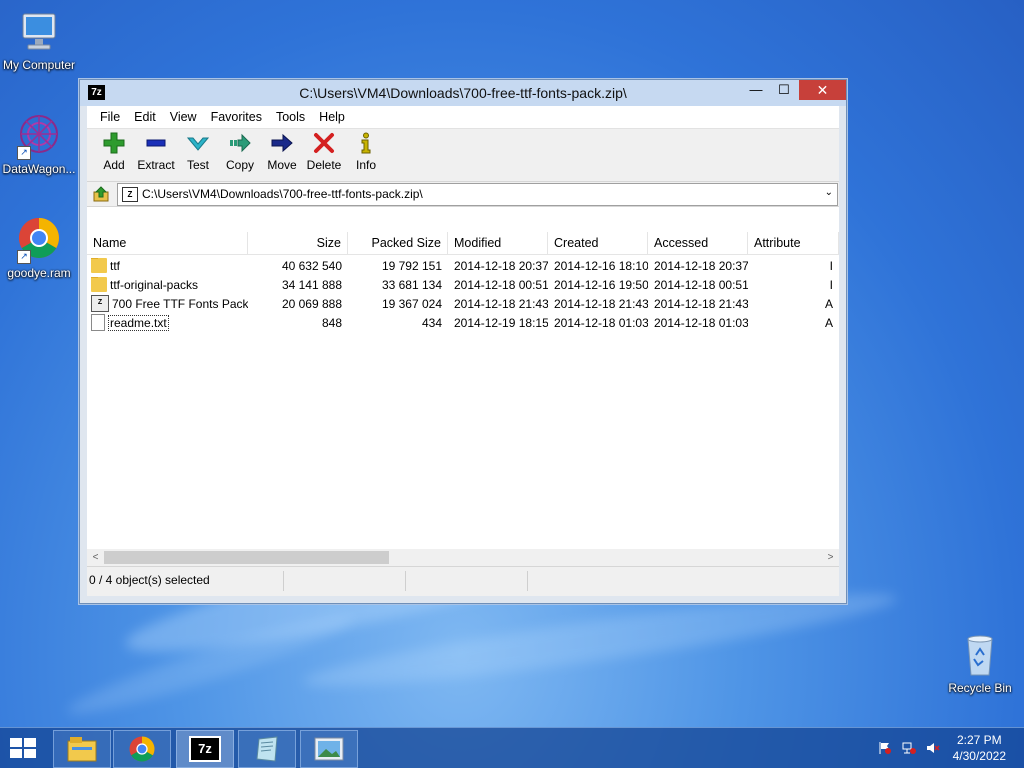 Image resolution: width=1024 pixels, height=768 pixels. I want to click on file-name: ttf, so click(115, 265).